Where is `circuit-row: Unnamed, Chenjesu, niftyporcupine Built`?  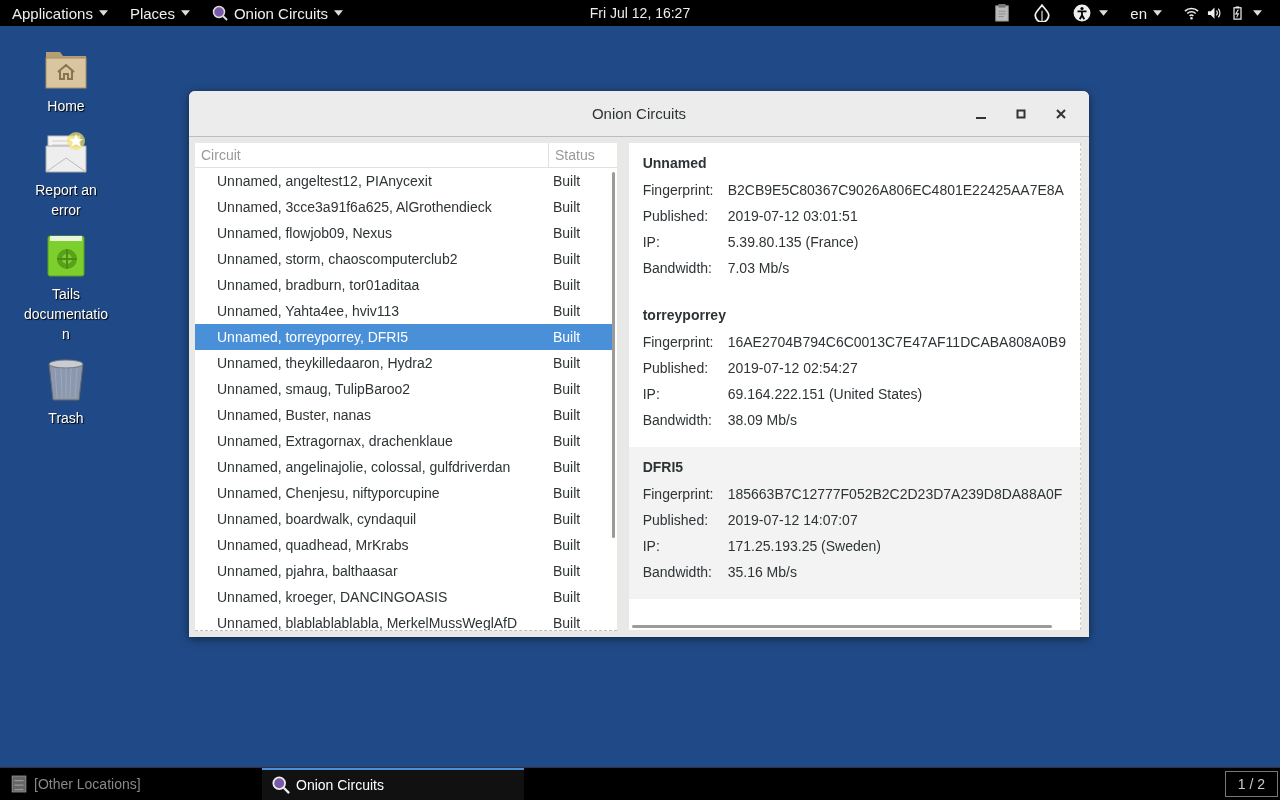 circuit-row: Unnamed, Chenjesu, niftyporcupine Built is located at coordinates (405, 493).